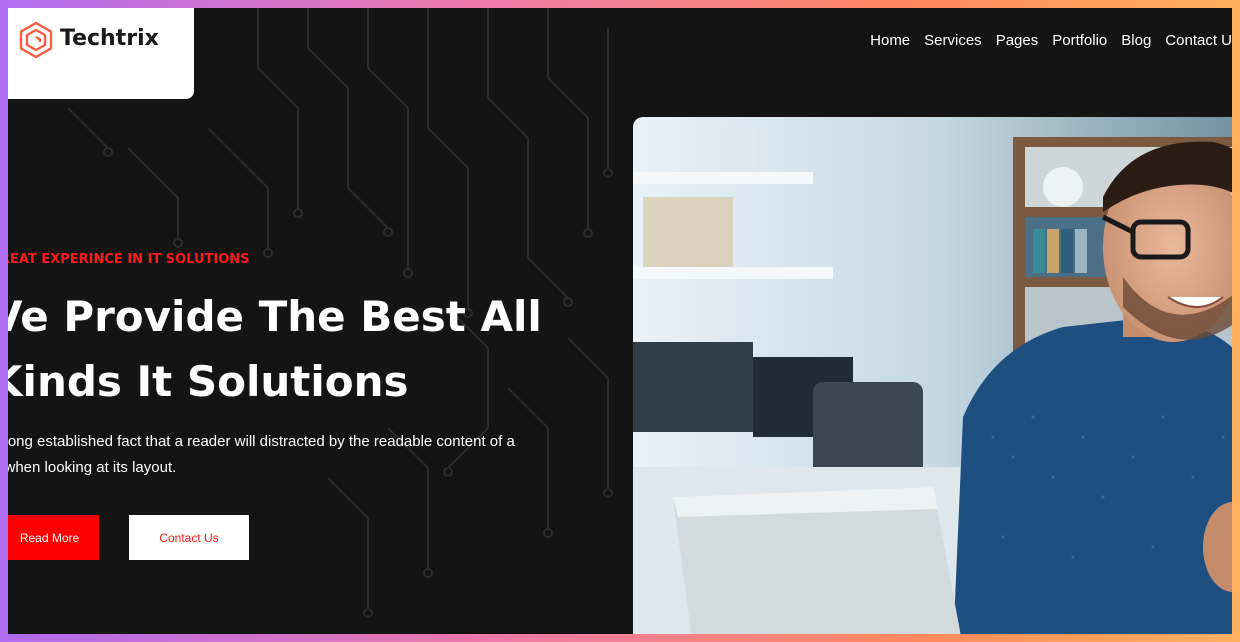 The width and height of the screenshot is (1240, 642). Describe the element at coordinates (189, 537) in the screenshot. I see `contact-us-button: Contact Us` at that location.